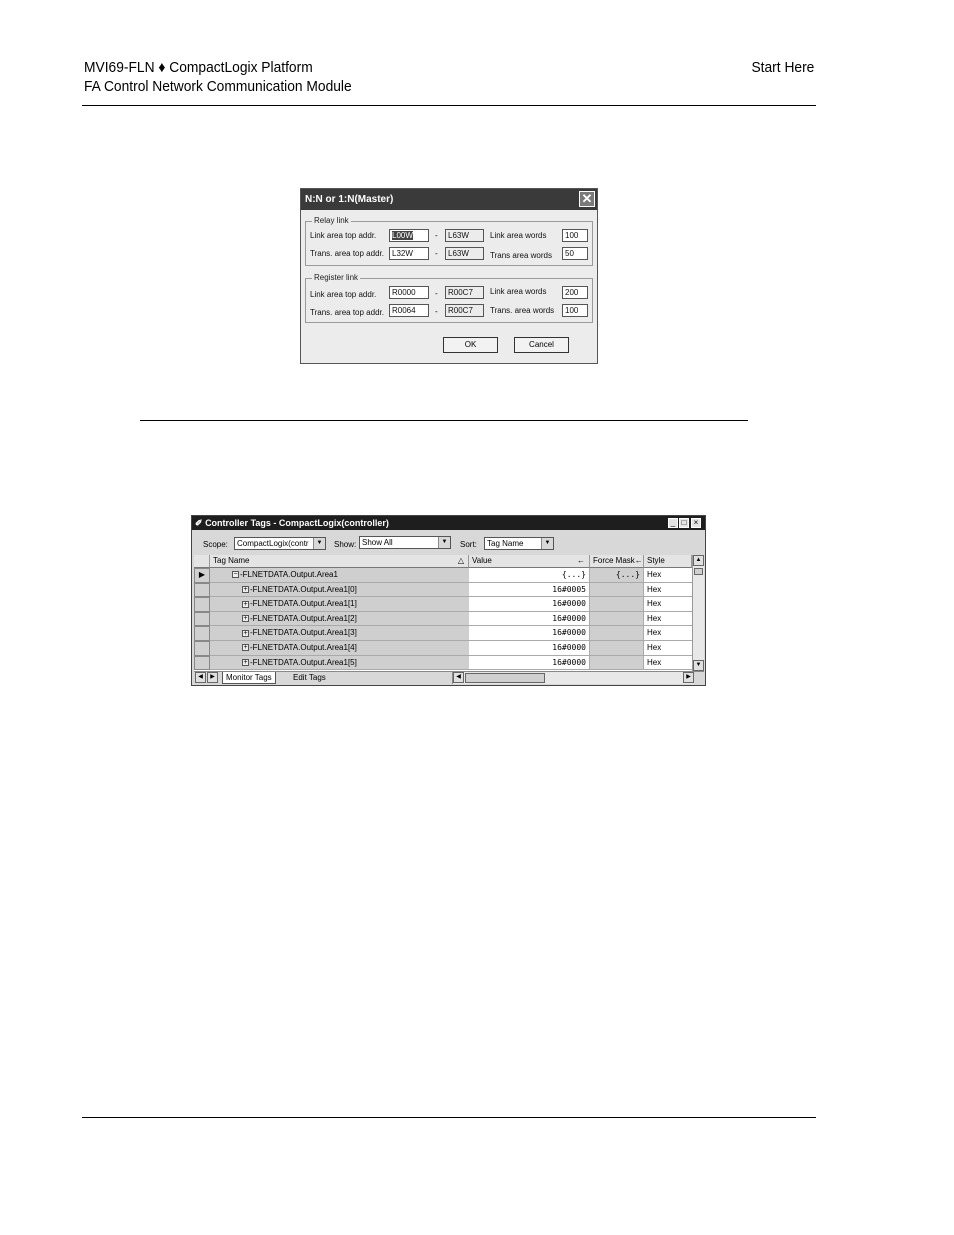 This screenshot has width=954, height=1235. Describe the element at coordinates (405, 542) in the screenshot. I see `show-select: Show All ▼` at that location.